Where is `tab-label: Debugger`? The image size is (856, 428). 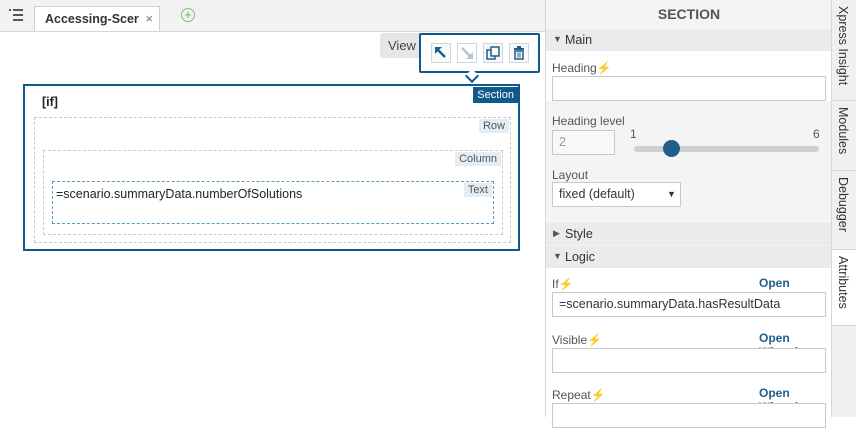 tab-label: Debugger is located at coordinates (843, 204).